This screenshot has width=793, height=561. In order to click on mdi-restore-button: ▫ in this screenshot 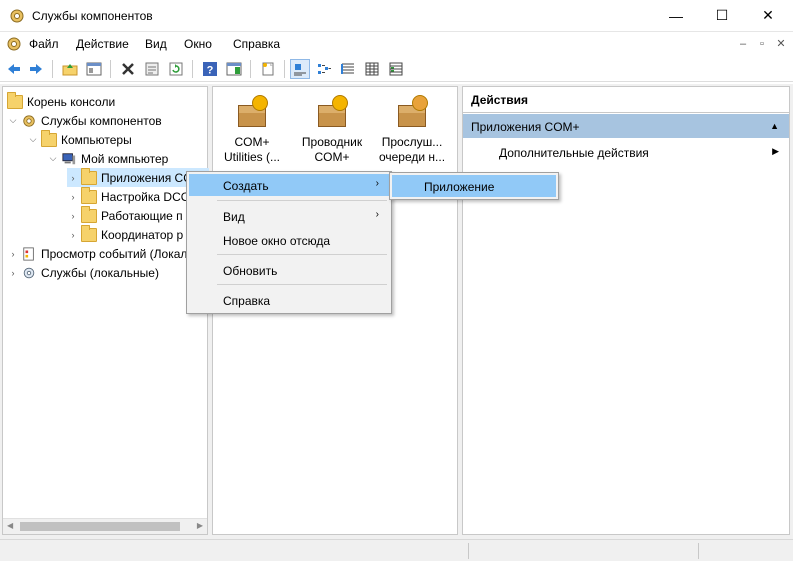, I will do `click(762, 44)`.